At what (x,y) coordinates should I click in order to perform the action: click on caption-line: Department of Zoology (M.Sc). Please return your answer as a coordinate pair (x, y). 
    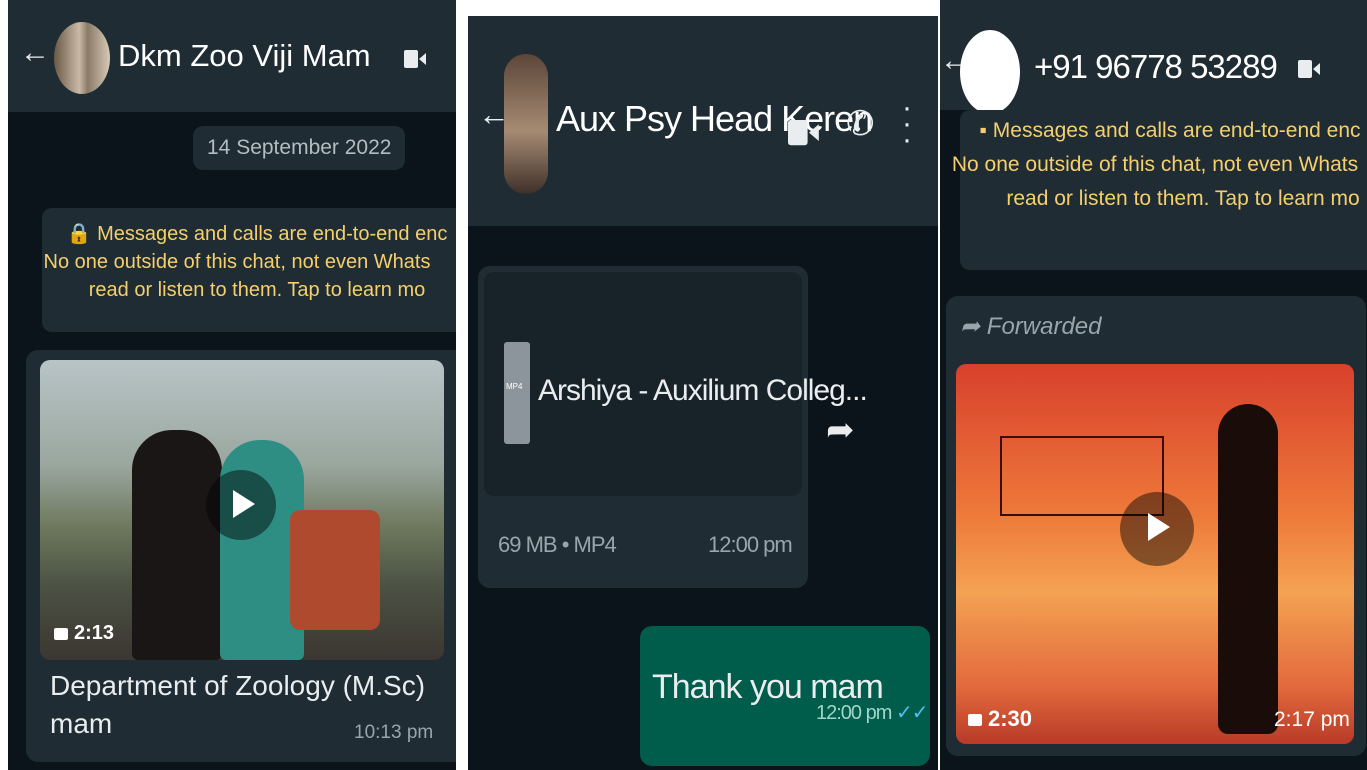
    Looking at the image, I should click on (238, 685).